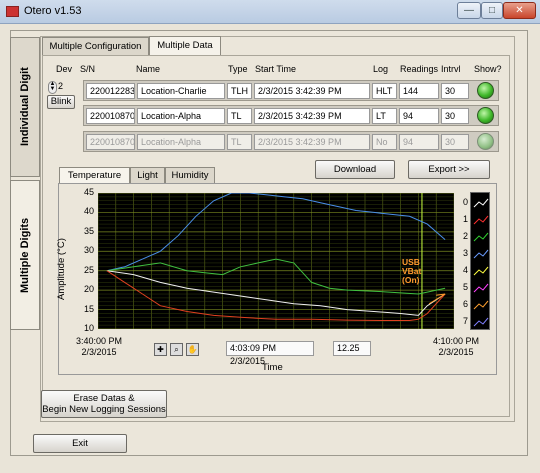  What do you see at coordinates (104, 409) in the screenshot?
I see `erase-label-line: Begin New Logging Sessions` at bounding box center [104, 409].